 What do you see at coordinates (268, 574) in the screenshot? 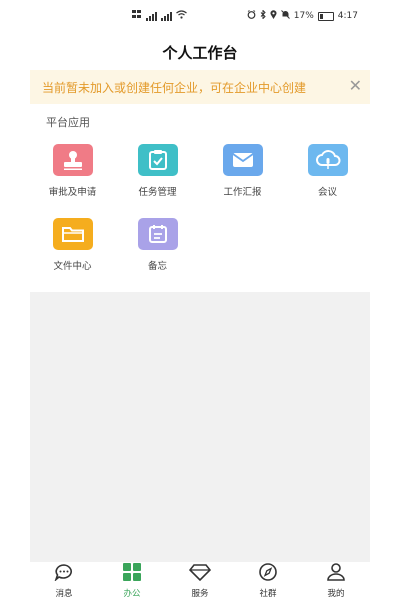
I see `compass-icon` at bounding box center [268, 574].